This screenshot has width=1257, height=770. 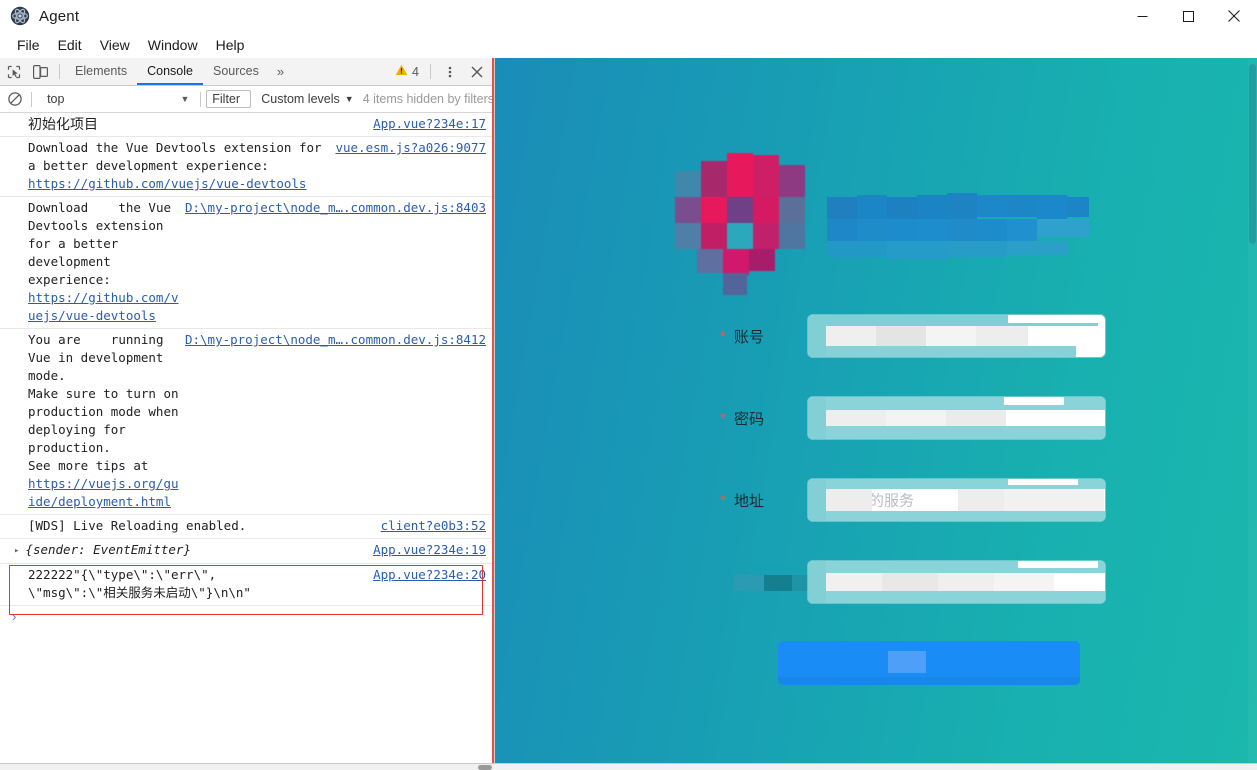 What do you see at coordinates (63, 124) in the screenshot?
I see `console-message: 初始化项目` at bounding box center [63, 124].